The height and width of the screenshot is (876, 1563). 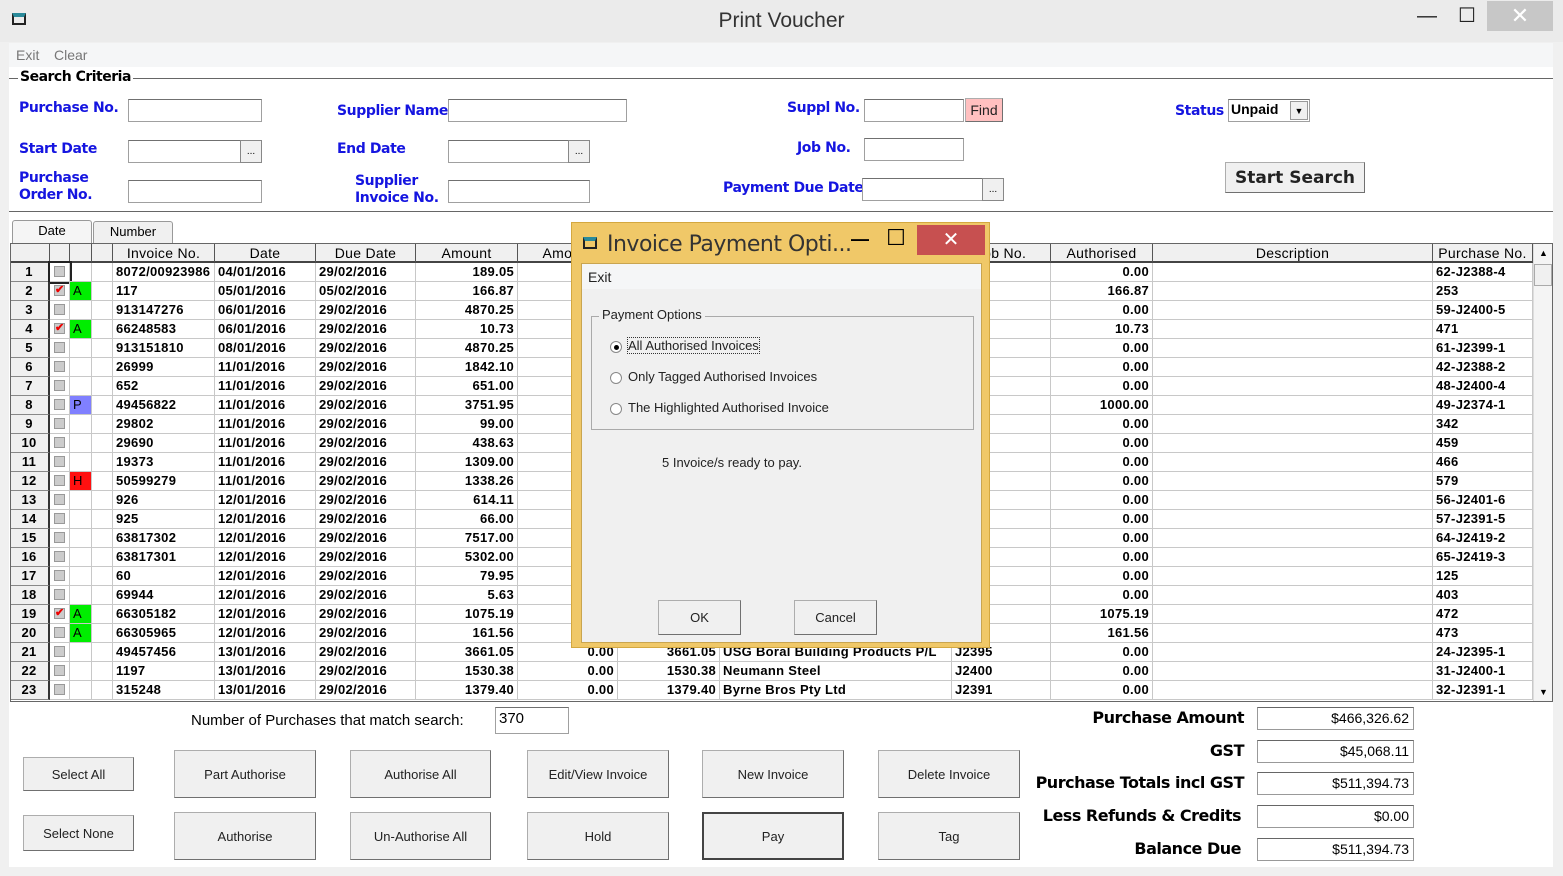 I want to click on grid-cell-inv: 63817301, so click(x=164, y=557).